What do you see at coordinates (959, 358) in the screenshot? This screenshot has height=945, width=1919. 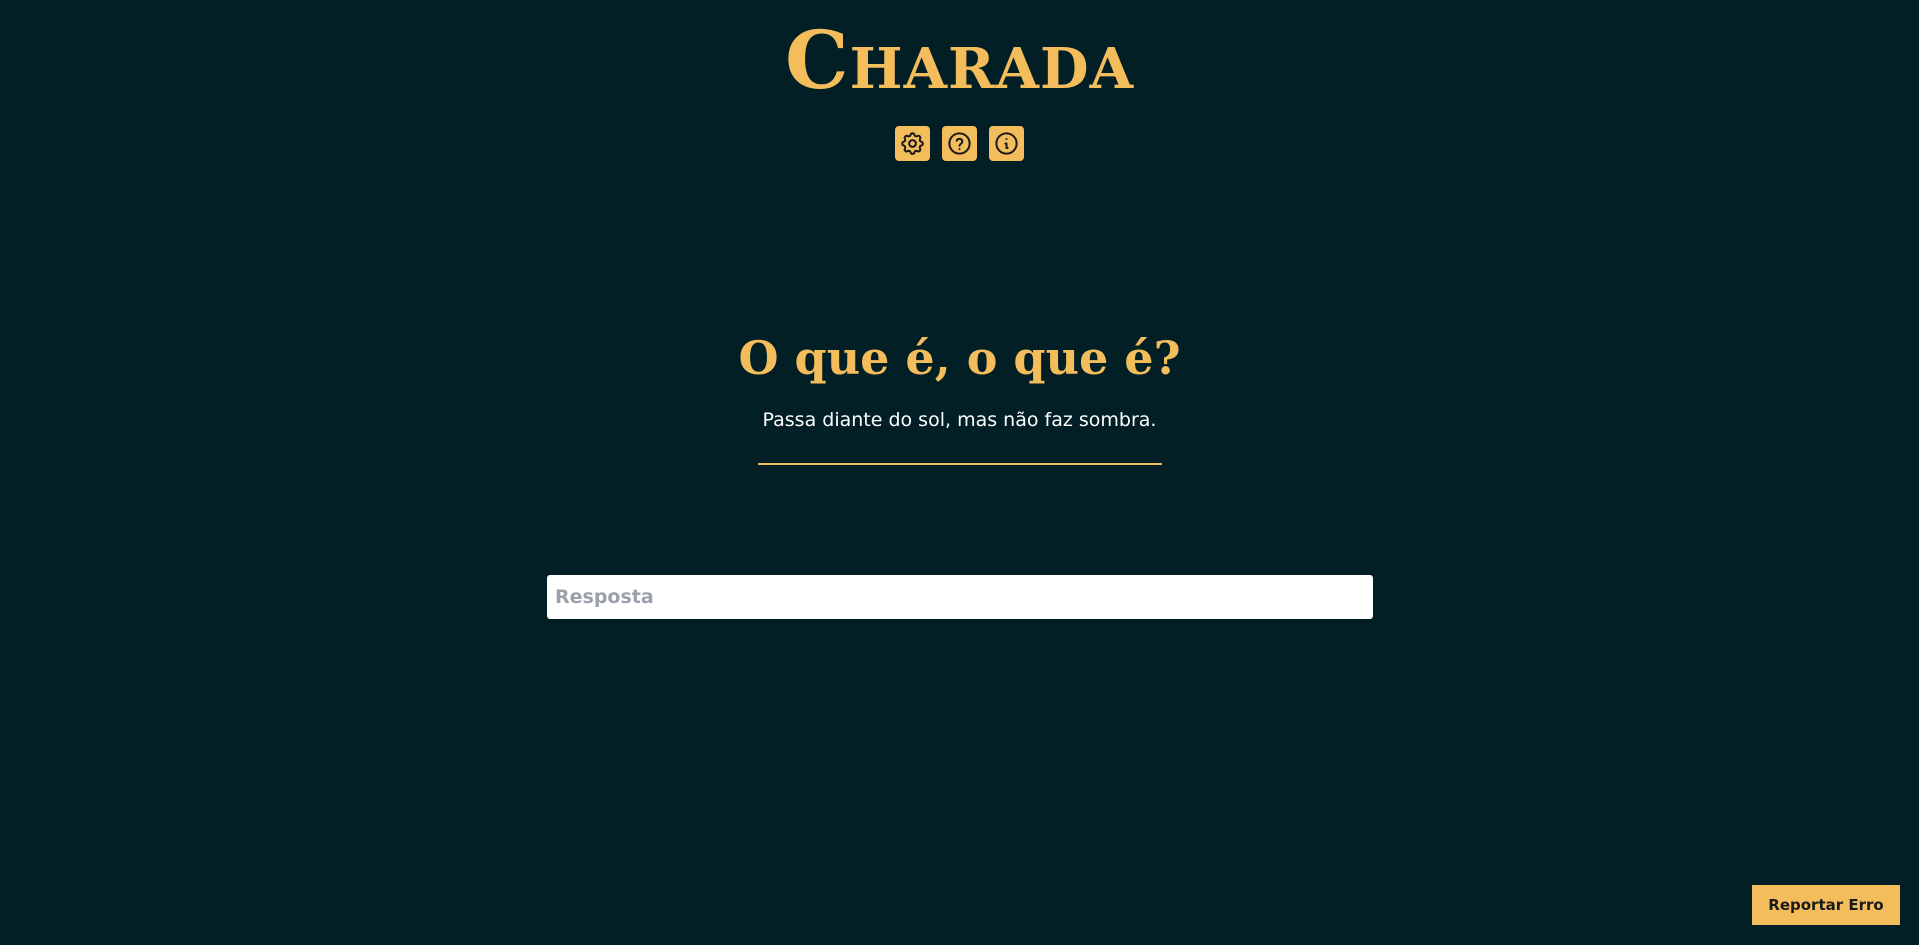 I see `riddle-heading: O que é, o que é?` at bounding box center [959, 358].